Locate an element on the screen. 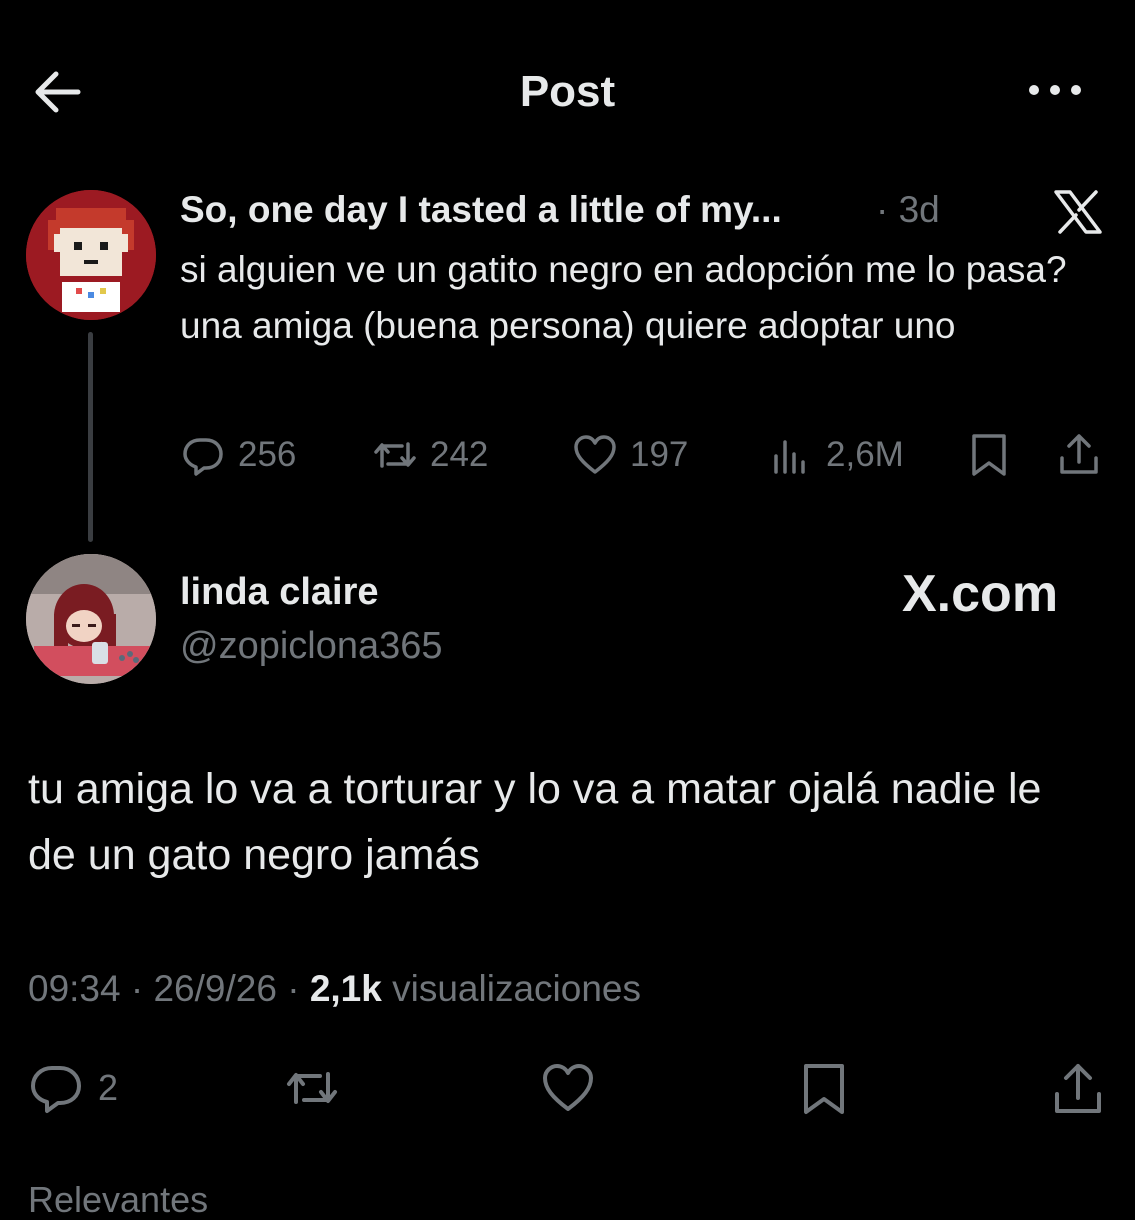 The image size is (1135, 1220). parent-reply-button: 256 is located at coordinates (238, 455).